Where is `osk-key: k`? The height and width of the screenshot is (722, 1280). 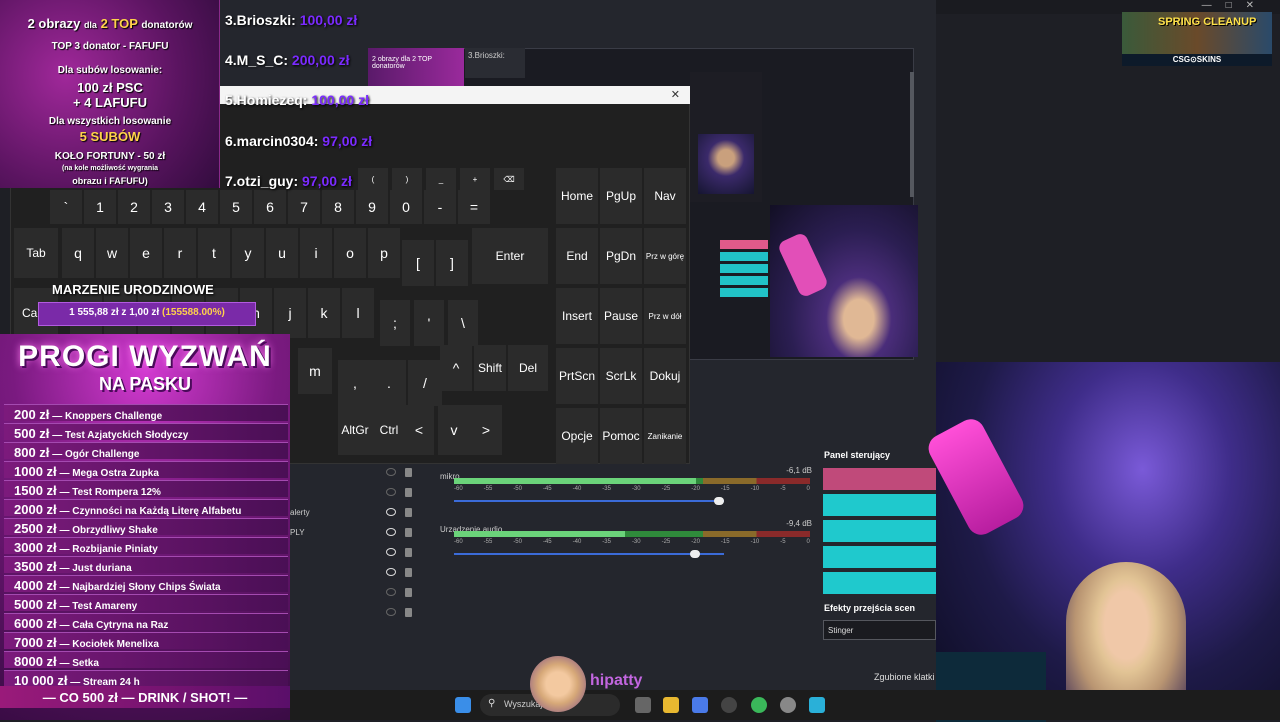
osk-key: k is located at coordinates (324, 313).